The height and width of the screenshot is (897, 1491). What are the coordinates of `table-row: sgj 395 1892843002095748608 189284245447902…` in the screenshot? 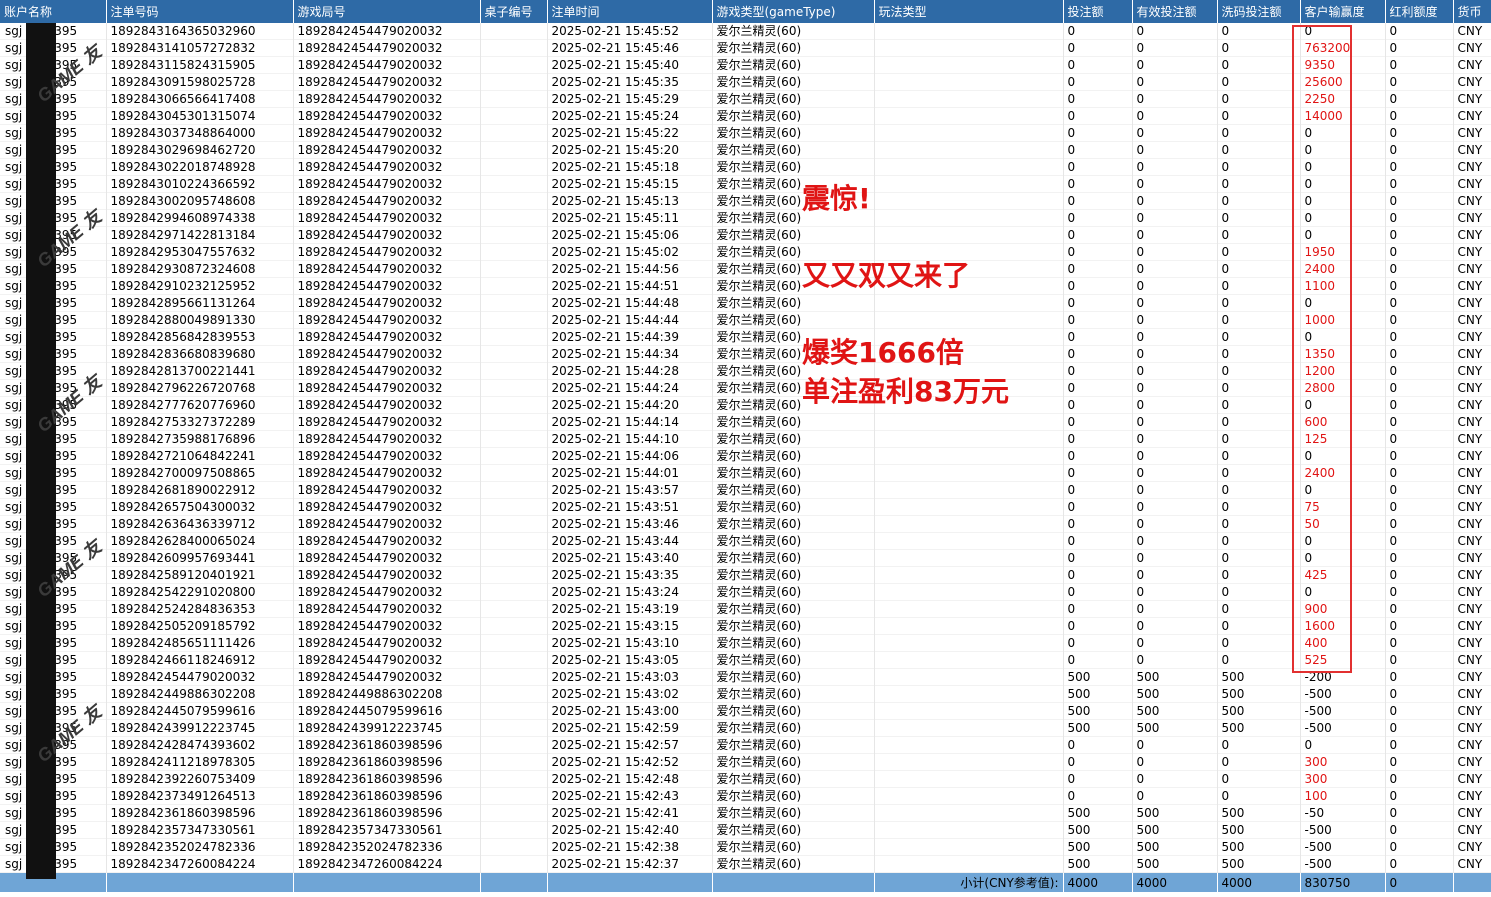 It's located at (745, 201).